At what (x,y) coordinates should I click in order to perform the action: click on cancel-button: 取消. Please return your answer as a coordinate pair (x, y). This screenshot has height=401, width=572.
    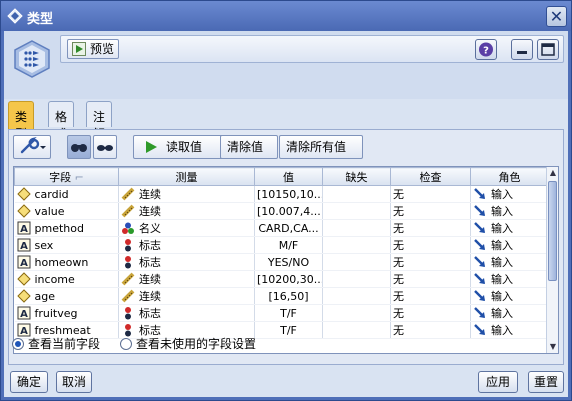
    Looking at the image, I should click on (74, 382).